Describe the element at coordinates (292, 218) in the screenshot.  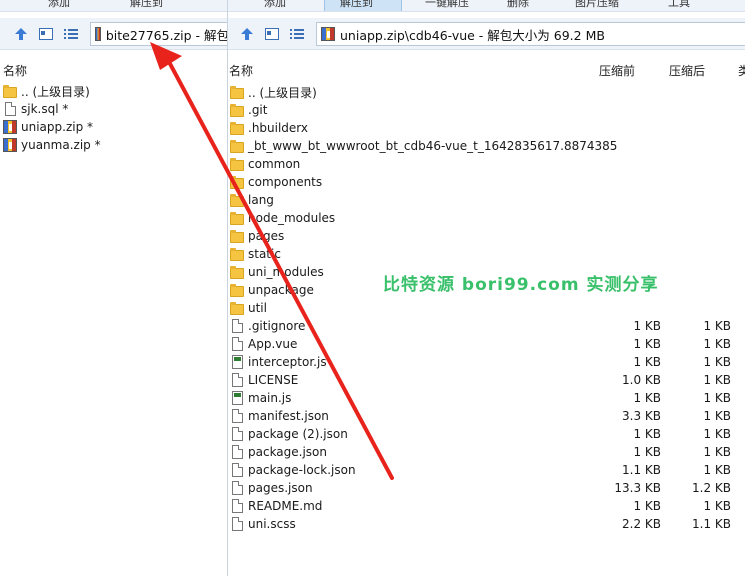
I see `item-name: node_modules` at that location.